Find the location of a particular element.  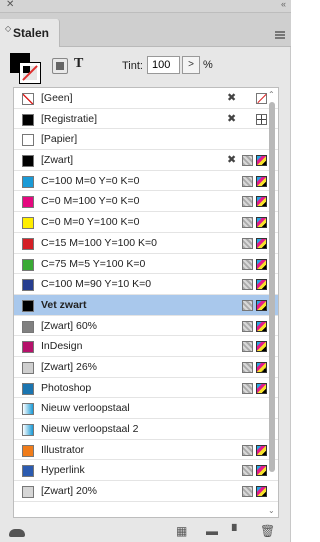

swatch-name: Nieuw verloopstaal is located at coordinates (85, 408).